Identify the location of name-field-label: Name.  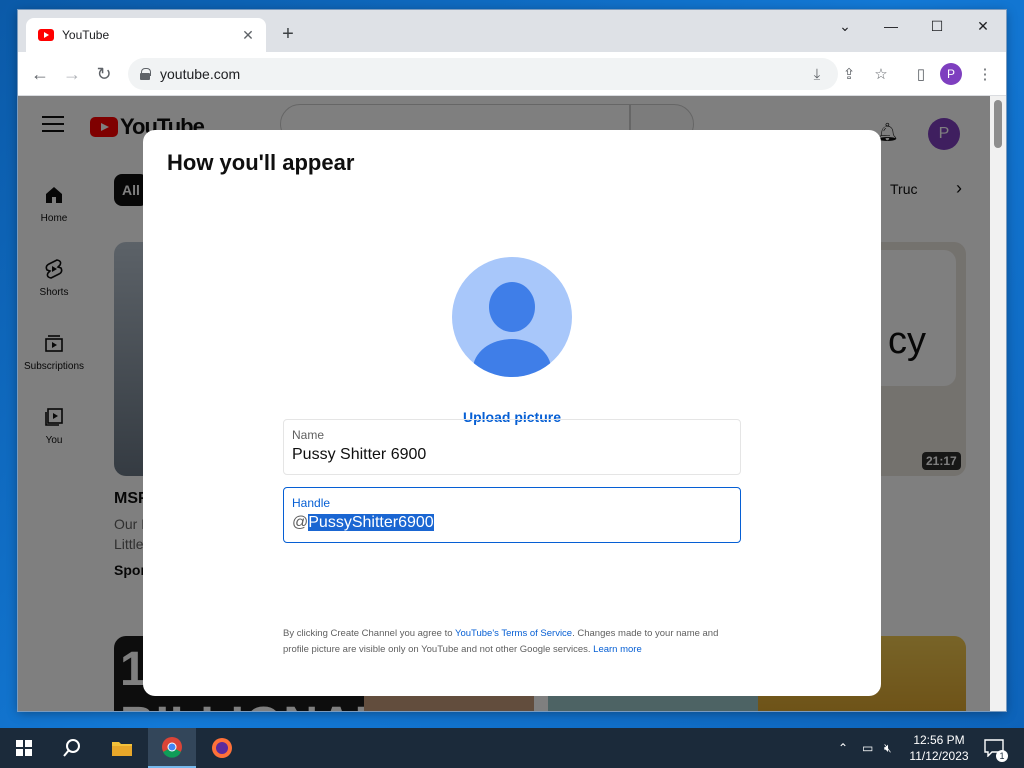
(308, 435).